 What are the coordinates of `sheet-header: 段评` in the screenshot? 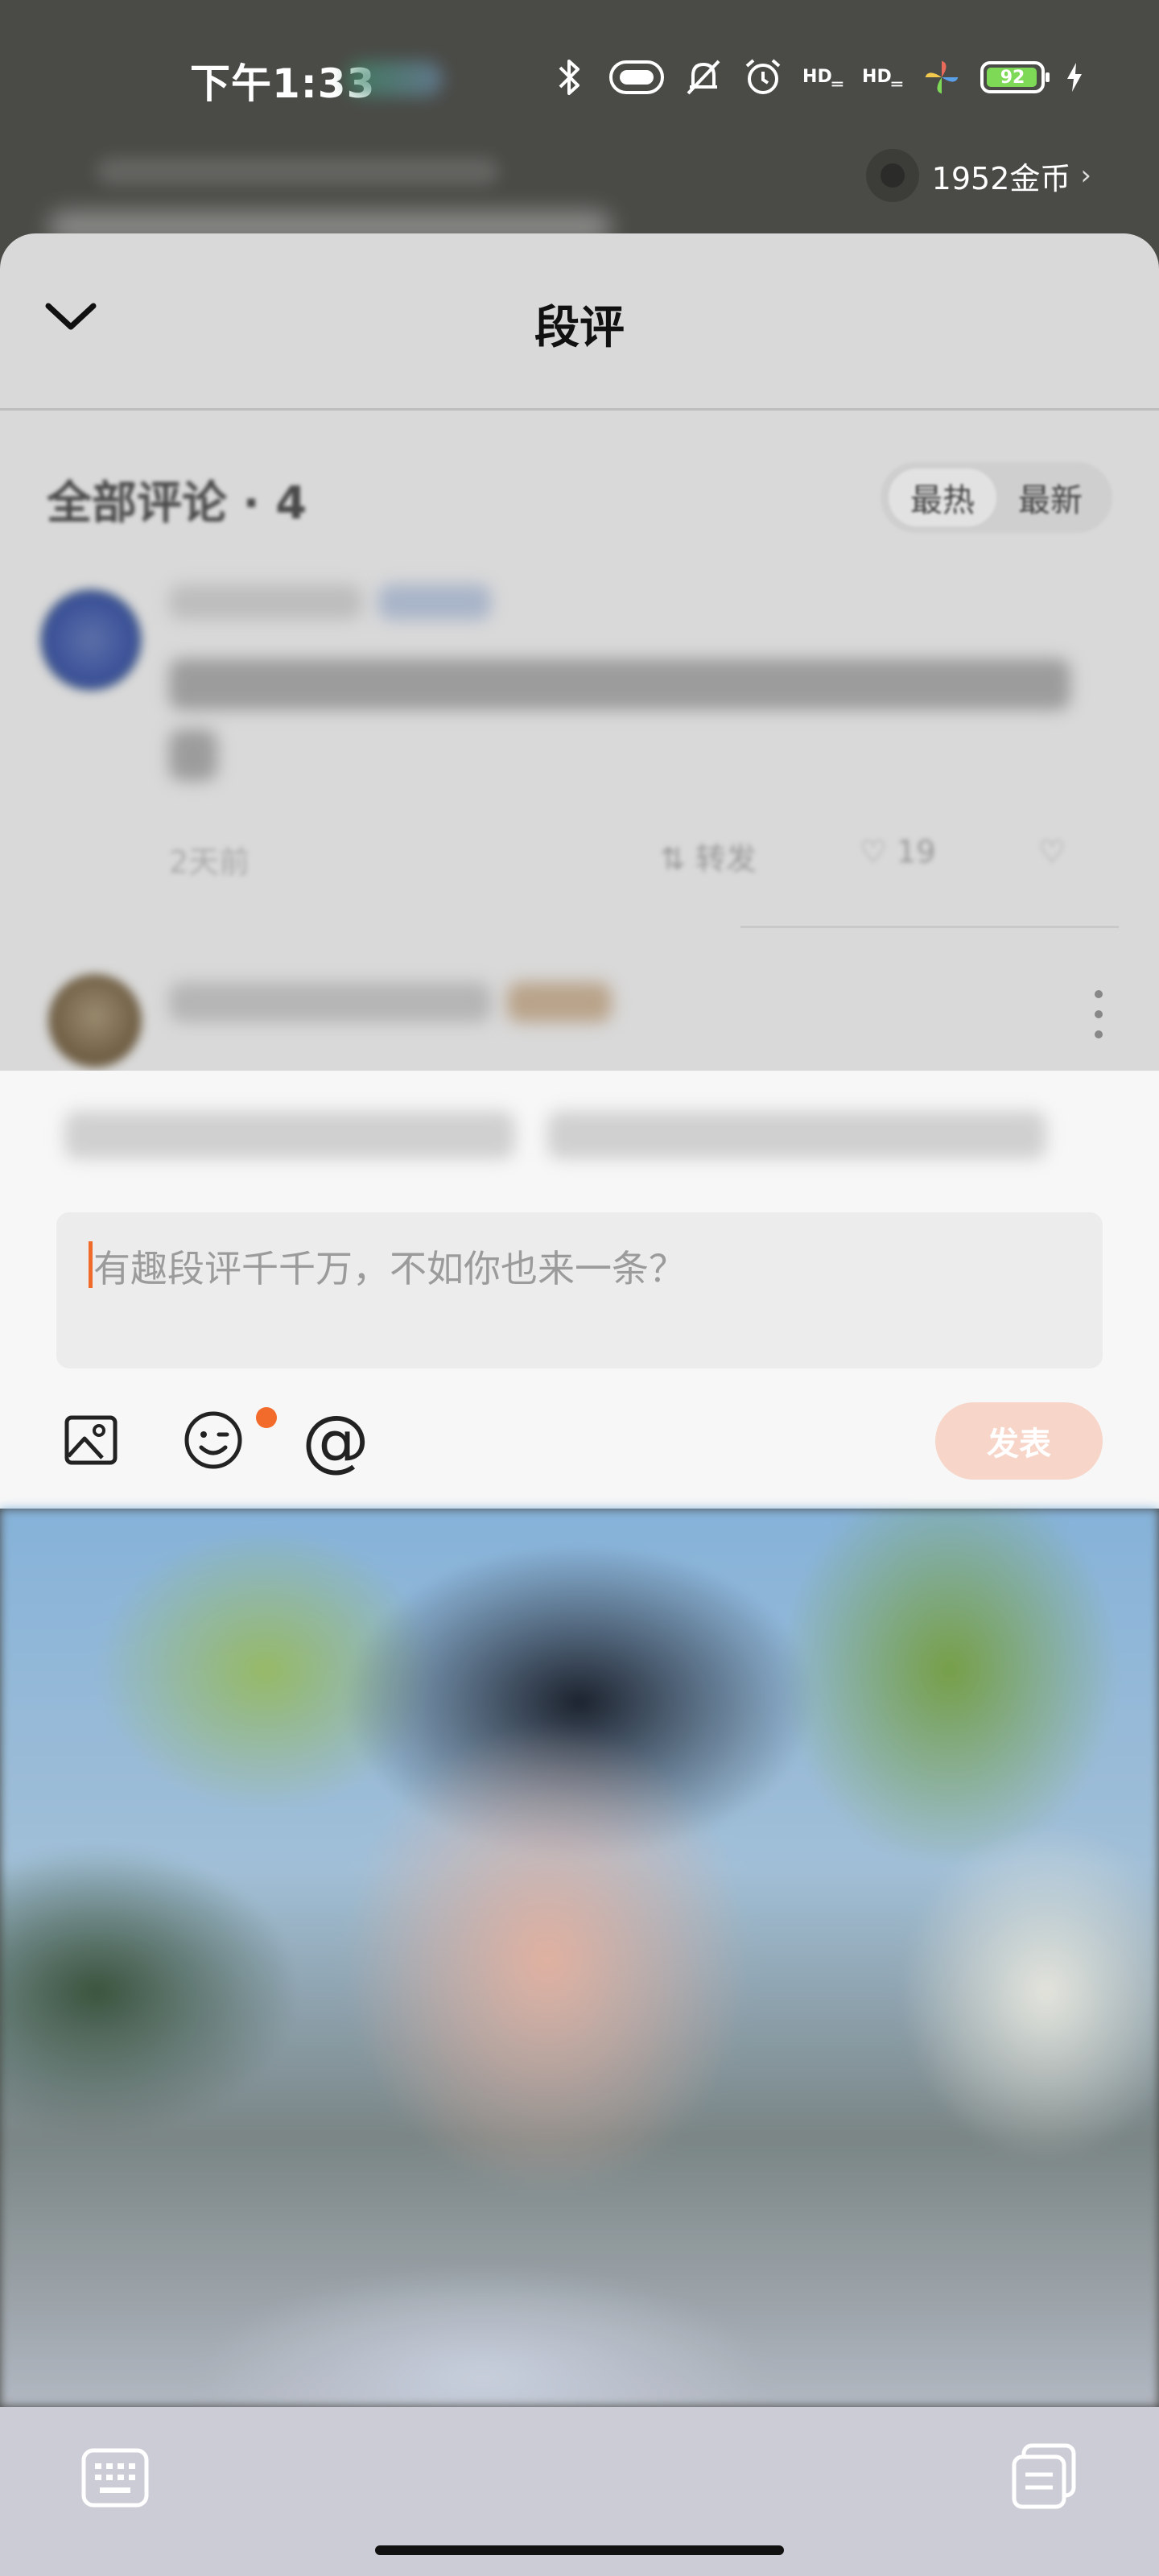 It's located at (579, 322).